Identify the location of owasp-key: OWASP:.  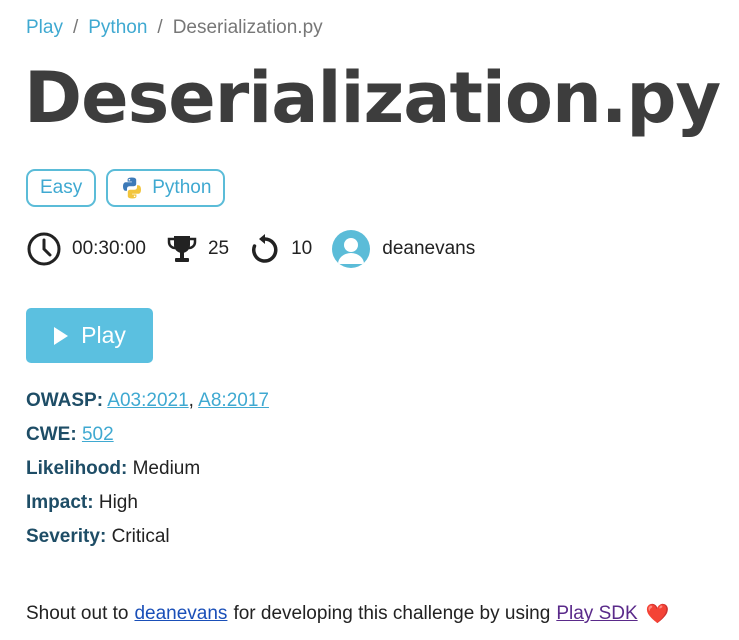
(65, 400).